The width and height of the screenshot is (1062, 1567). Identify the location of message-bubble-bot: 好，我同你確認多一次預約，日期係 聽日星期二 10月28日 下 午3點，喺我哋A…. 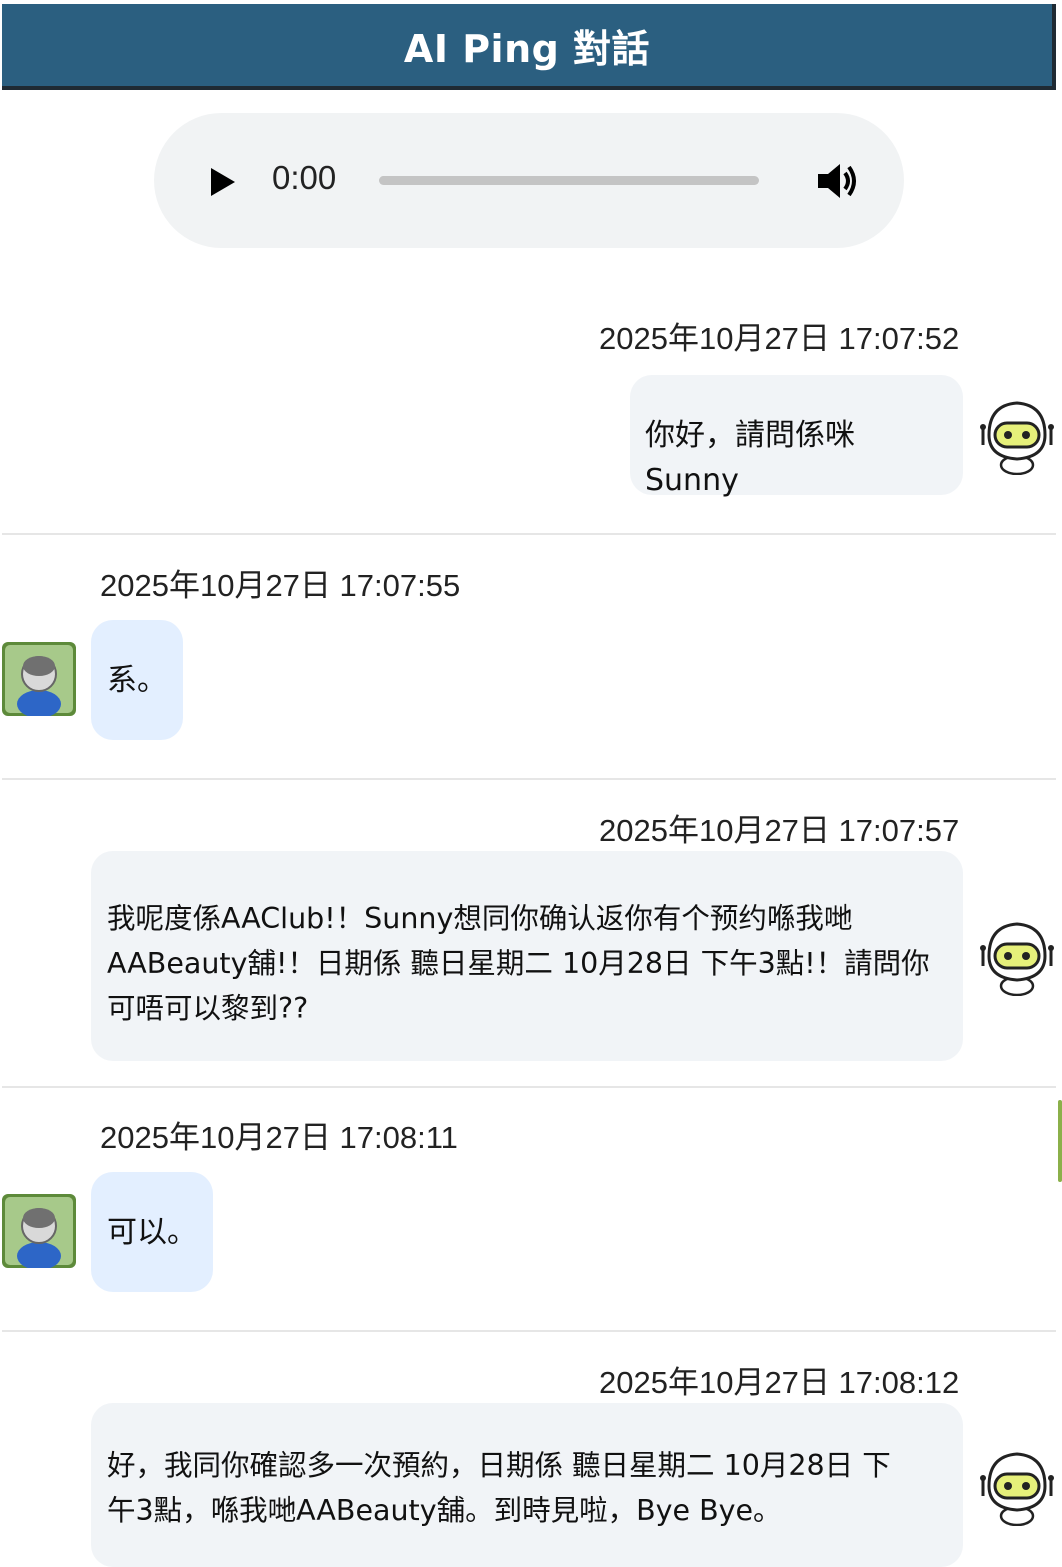
(527, 1485).